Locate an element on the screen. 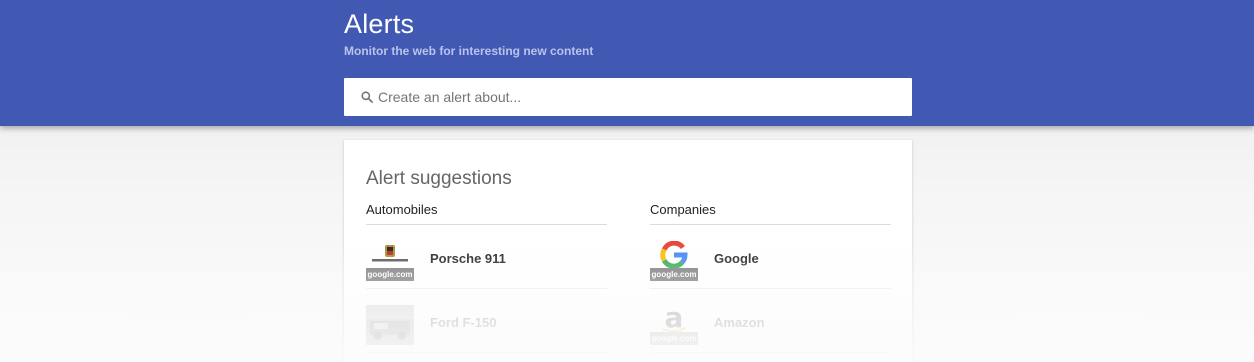 This screenshot has height=362, width=1254. card-title: Alert suggestions is located at coordinates (439, 178).